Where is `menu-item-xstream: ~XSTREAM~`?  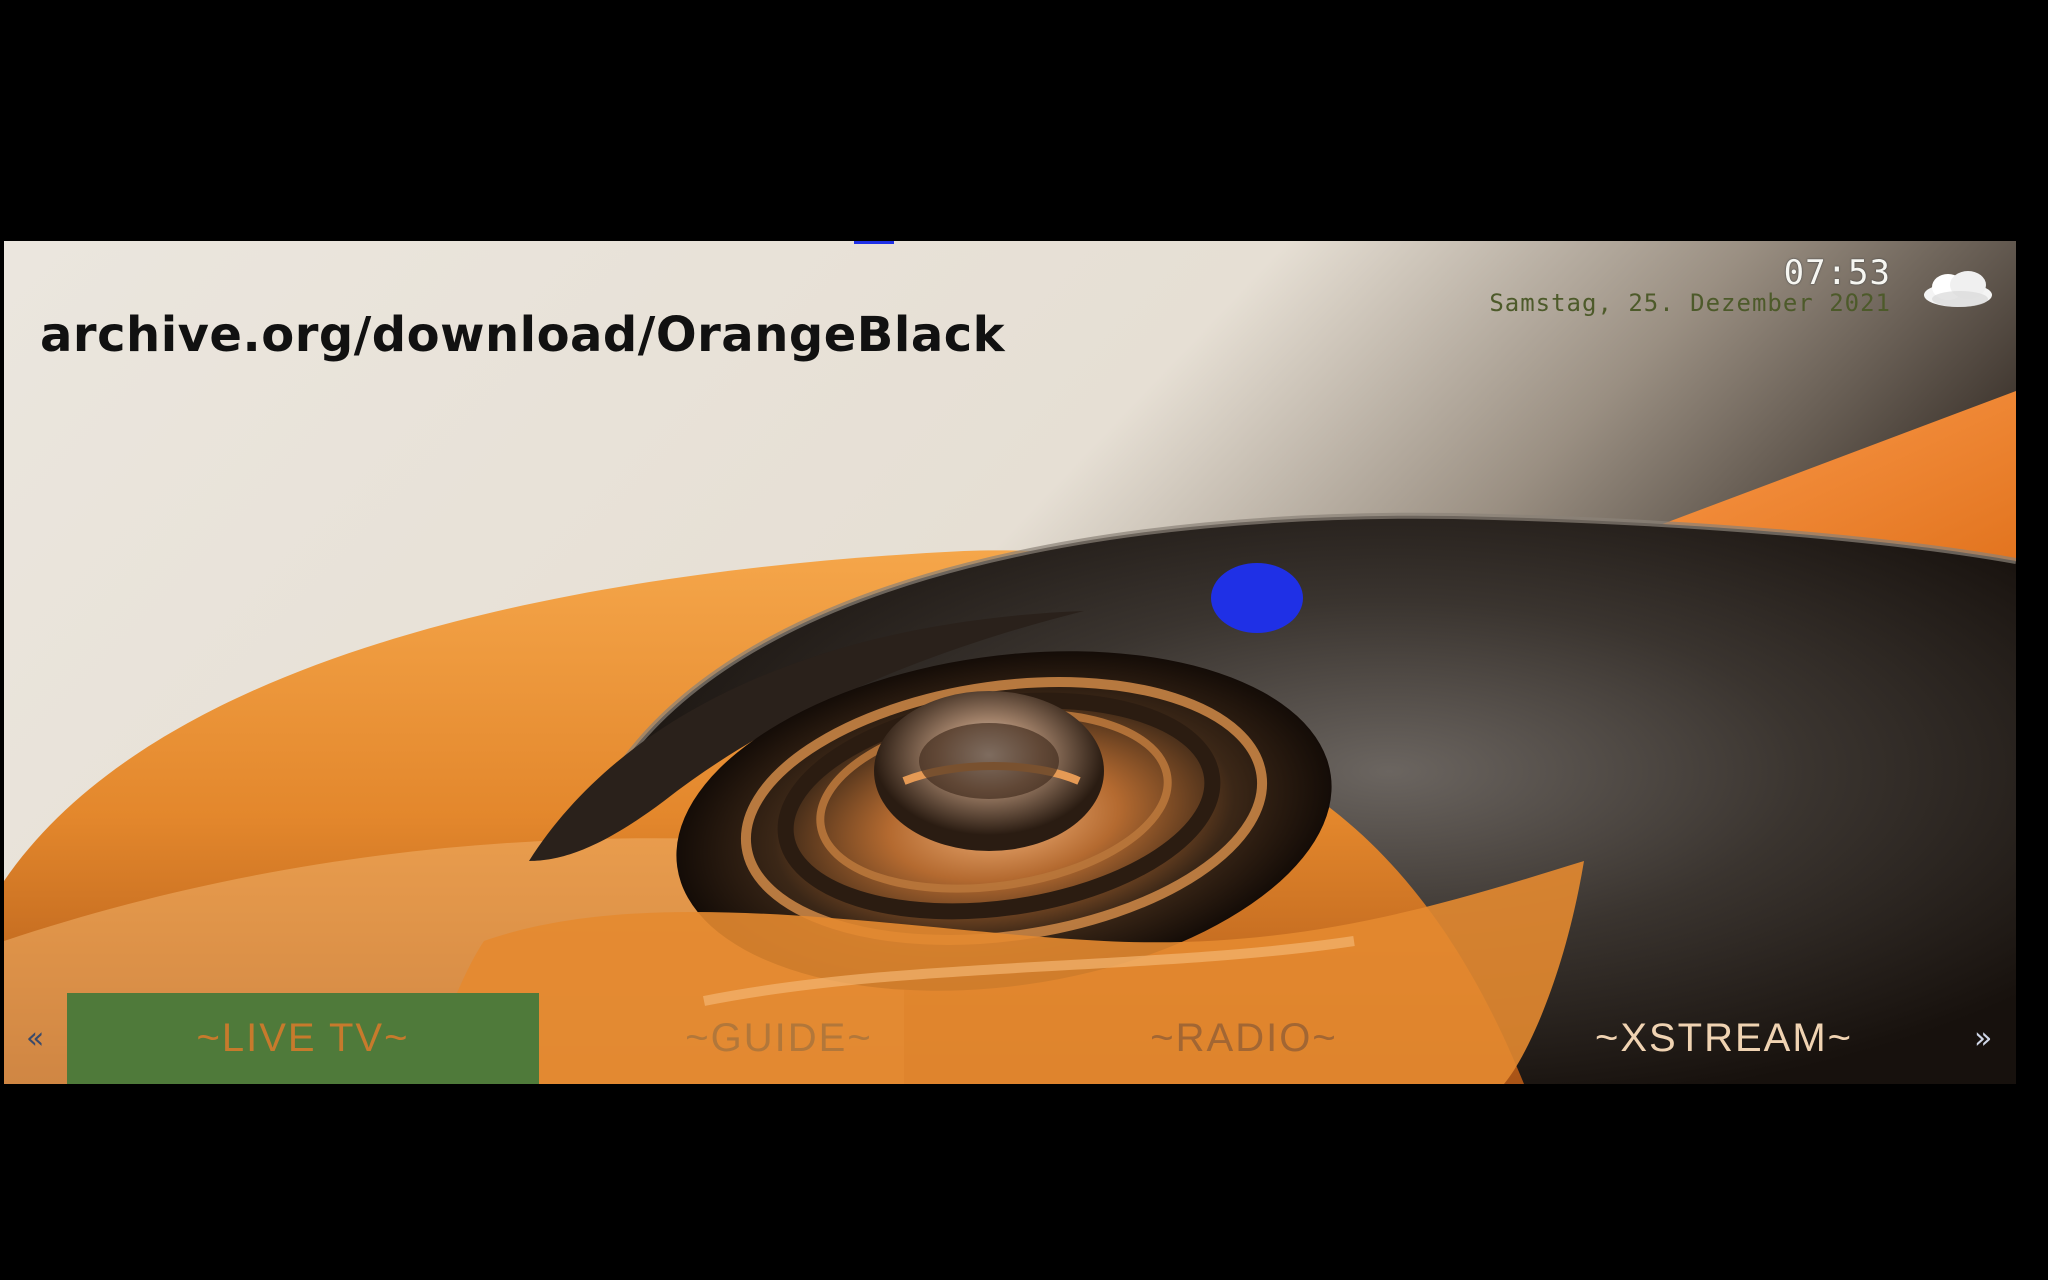
menu-item-xstream: ~XSTREAM~ is located at coordinates (1724, 1038).